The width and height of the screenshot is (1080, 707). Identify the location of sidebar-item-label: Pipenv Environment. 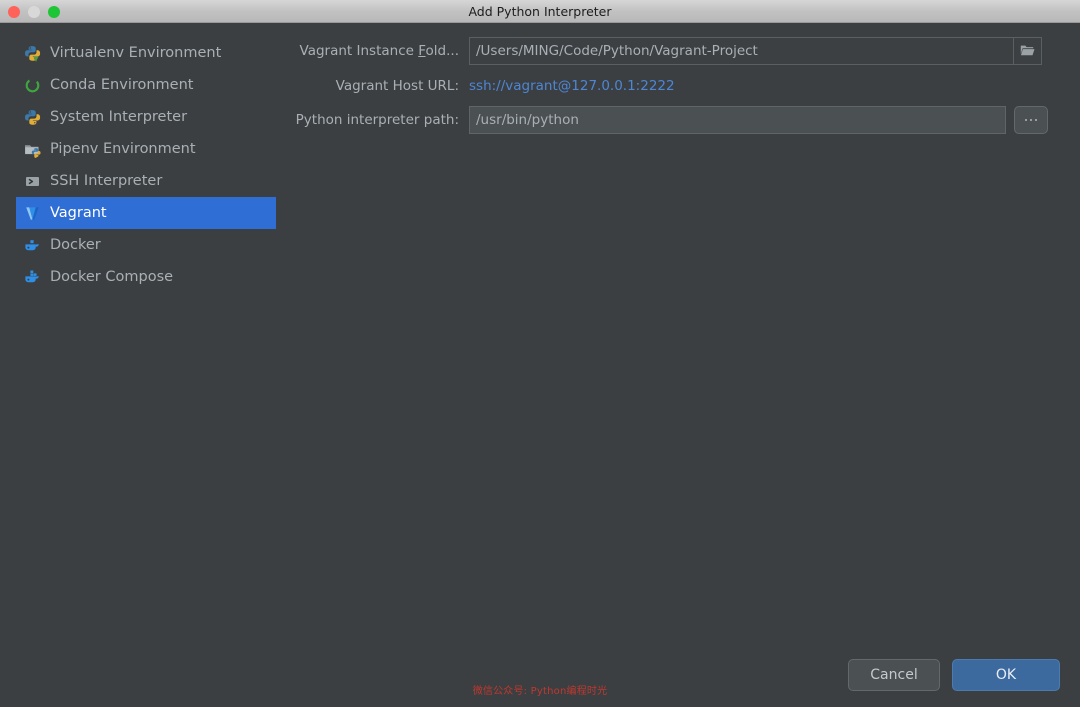
(123, 149).